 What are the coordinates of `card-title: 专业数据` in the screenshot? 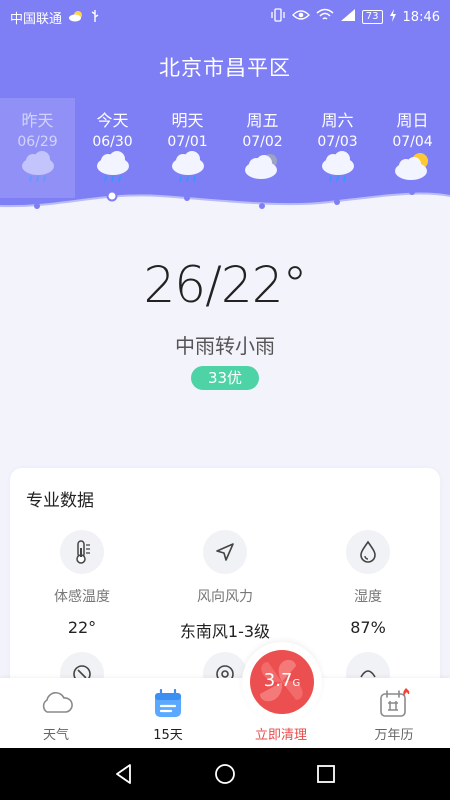 It's located at (60, 501).